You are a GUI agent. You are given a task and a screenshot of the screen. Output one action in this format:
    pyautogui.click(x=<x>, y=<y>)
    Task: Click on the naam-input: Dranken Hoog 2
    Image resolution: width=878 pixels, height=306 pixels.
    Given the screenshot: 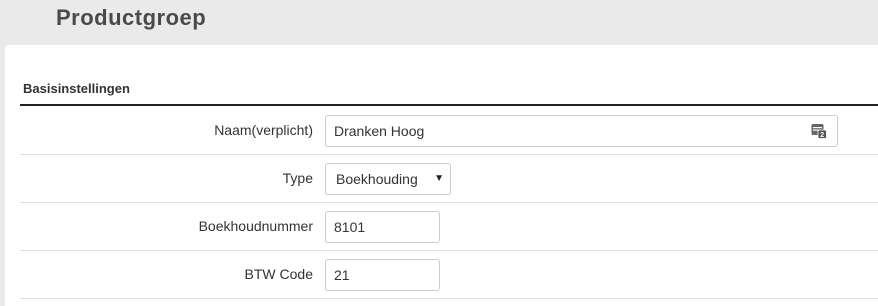 What is the action you would take?
    pyautogui.click(x=581, y=131)
    